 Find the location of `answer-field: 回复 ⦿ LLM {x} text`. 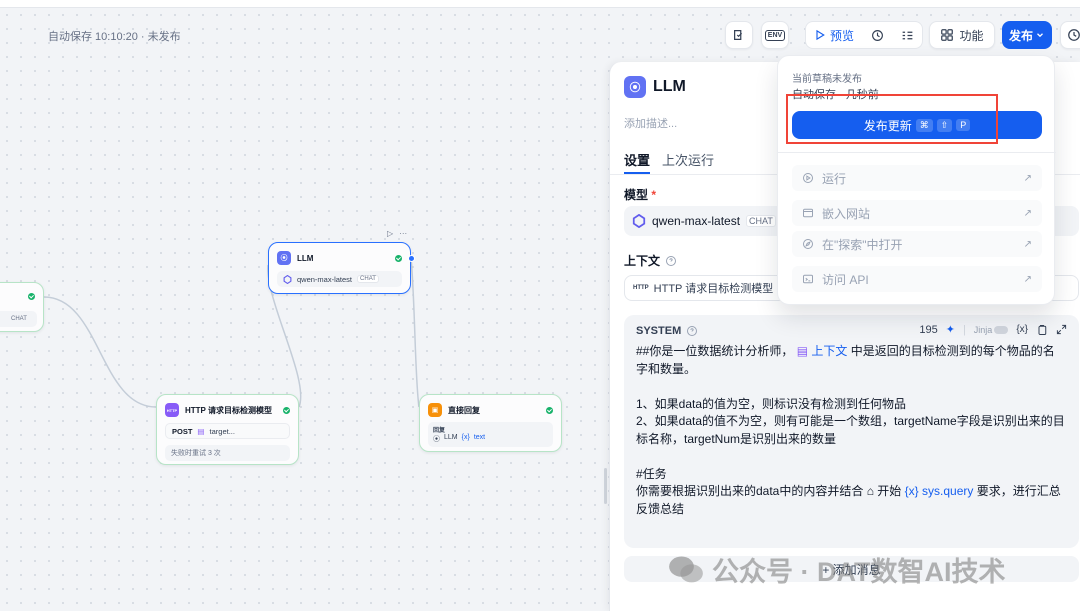

answer-field: 回复 ⦿ LLM {x} text is located at coordinates (490, 434).